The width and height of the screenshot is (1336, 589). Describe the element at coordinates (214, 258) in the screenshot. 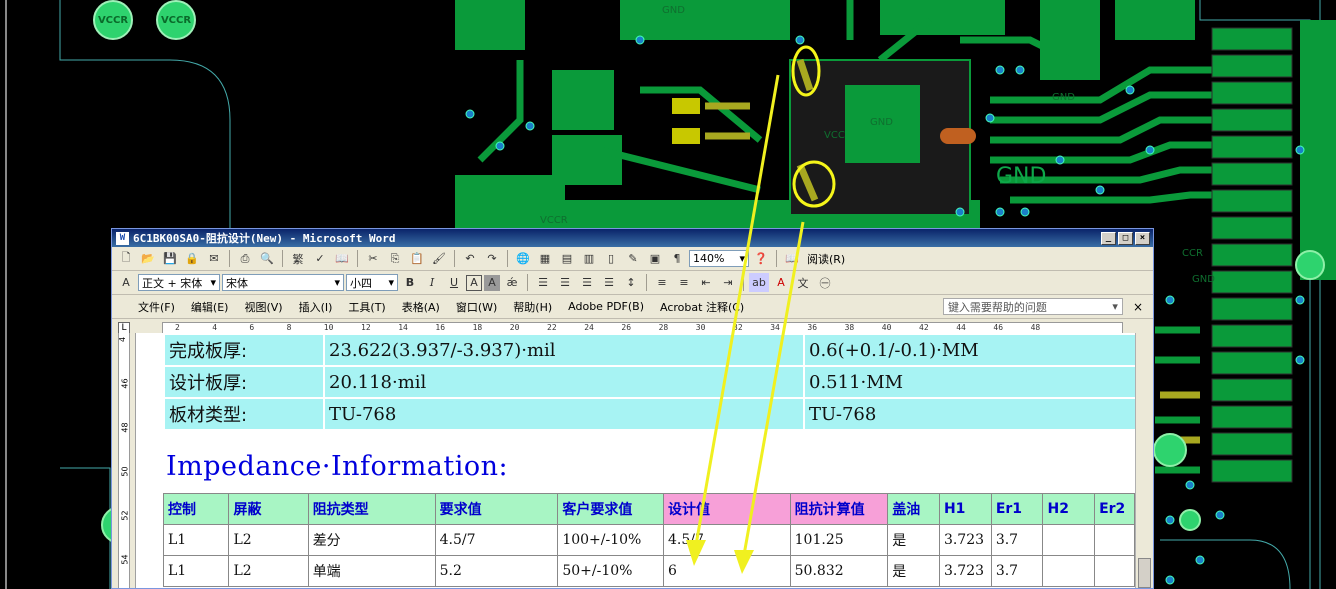

I see `email-icon: ✉` at that location.